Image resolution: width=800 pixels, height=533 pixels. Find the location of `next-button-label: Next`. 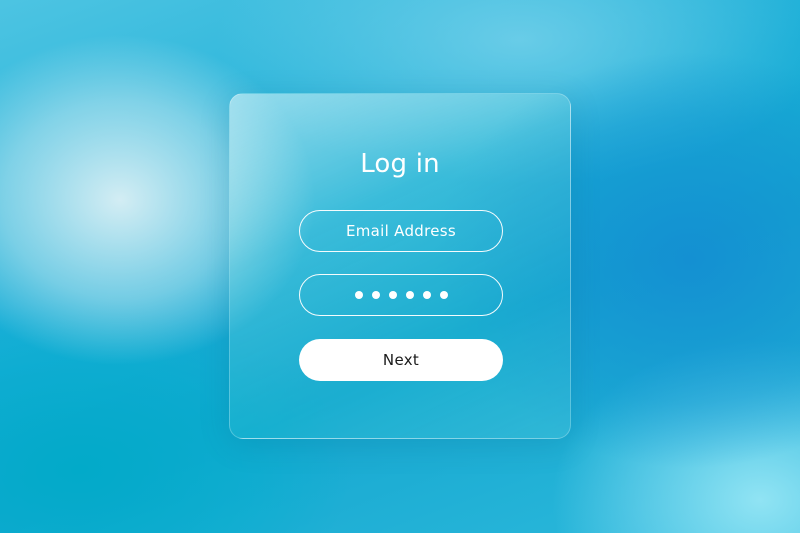

next-button-label: Next is located at coordinates (401, 360).